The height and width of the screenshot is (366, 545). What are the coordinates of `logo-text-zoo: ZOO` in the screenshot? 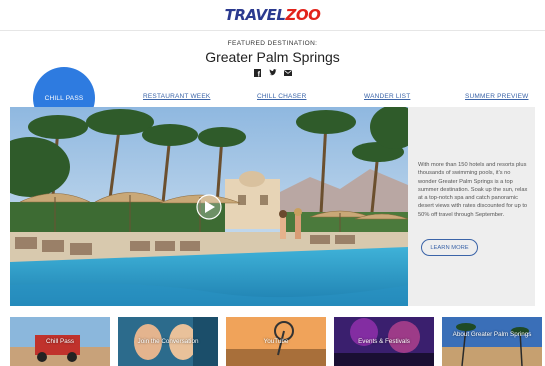 It's located at (303, 15).